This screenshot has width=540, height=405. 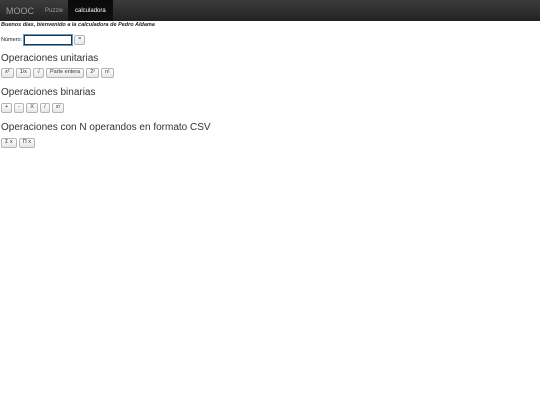 I want to click on multiply-button: X, so click(x=32, y=108).